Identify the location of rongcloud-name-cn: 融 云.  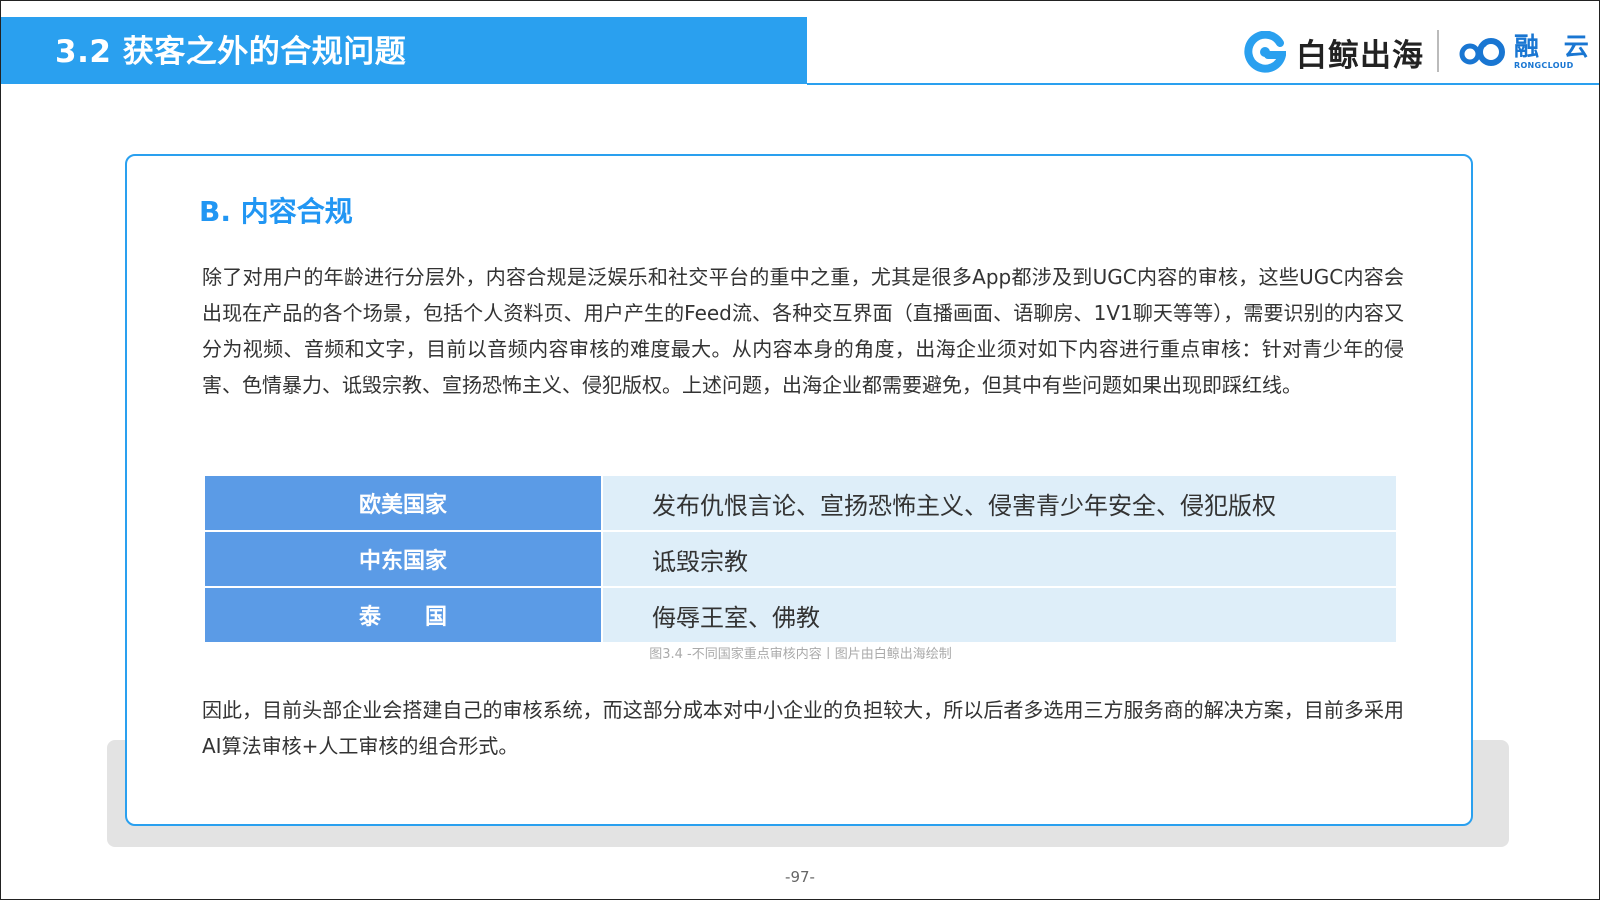
(1555, 46).